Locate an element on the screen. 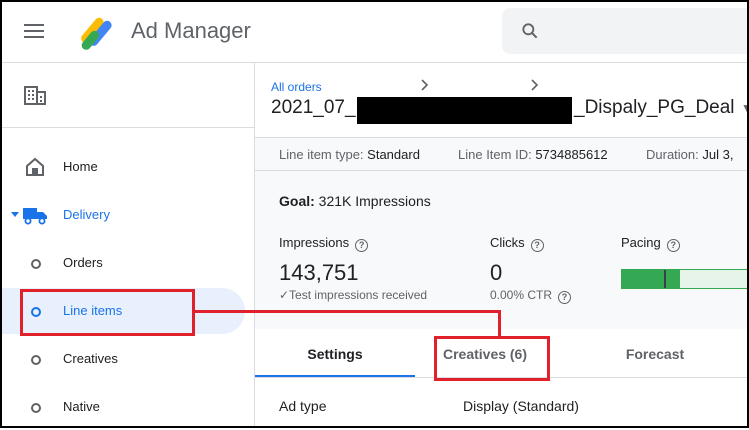 This screenshot has height=430, width=749. tab-forecast: Forecast is located at coordinates (655, 354).